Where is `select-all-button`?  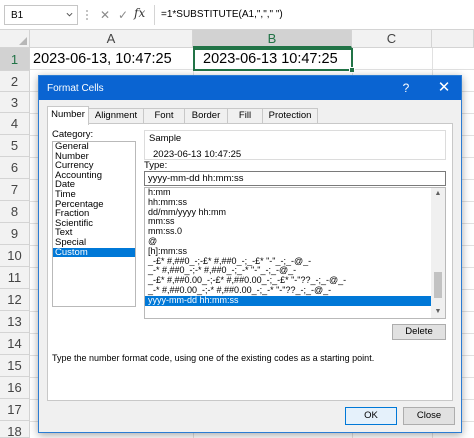
select-all-button is located at coordinates (15, 39).